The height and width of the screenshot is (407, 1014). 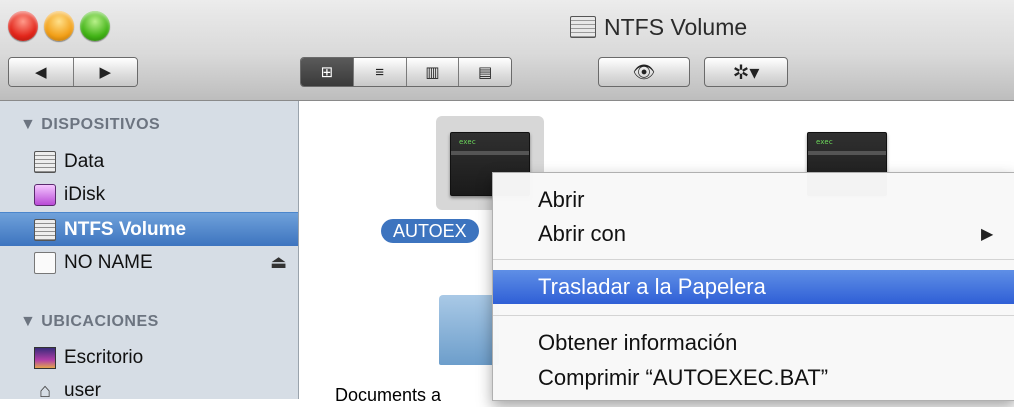 I want to click on coverflow-view-icon: ▤, so click(x=485, y=72).